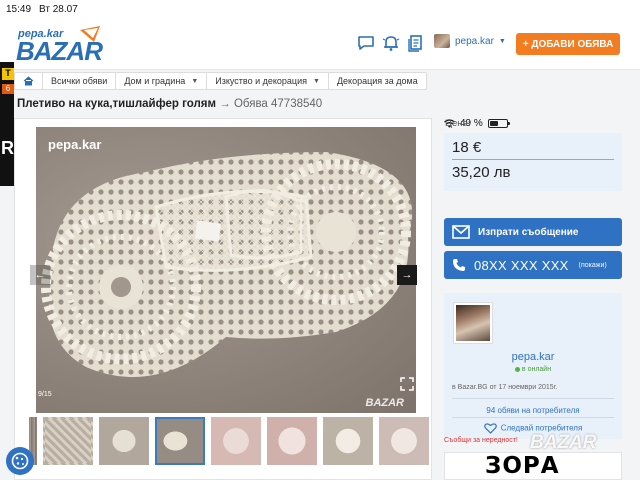  Describe the element at coordinates (522, 466) in the screenshot. I see `zora-banner-text: ЗОРА` at that location.